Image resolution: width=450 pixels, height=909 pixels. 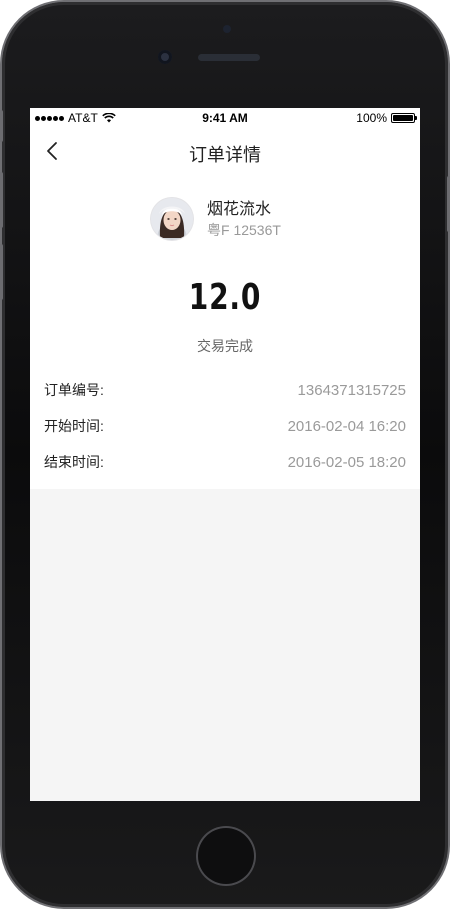 What do you see at coordinates (225, 297) in the screenshot?
I see `order-amount: 12.0` at bounding box center [225, 297].